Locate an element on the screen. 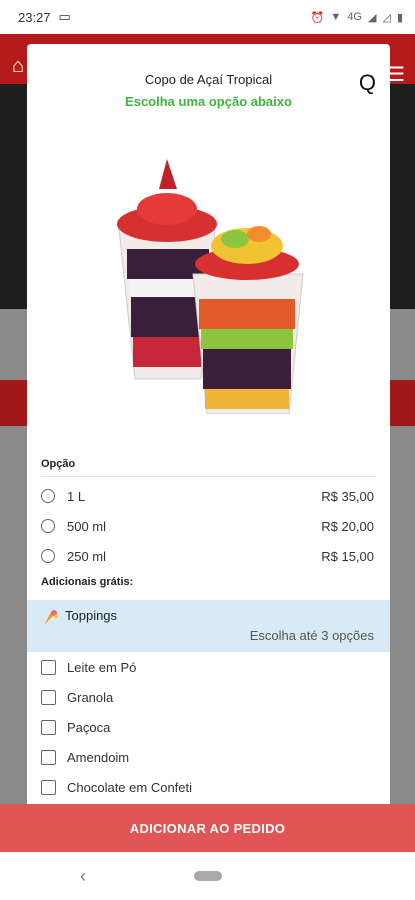 This screenshot has height=900, width=415. extra-option-chocolate-em-confeti: Chocolate em Confeti is located at coordinates (116, 787).